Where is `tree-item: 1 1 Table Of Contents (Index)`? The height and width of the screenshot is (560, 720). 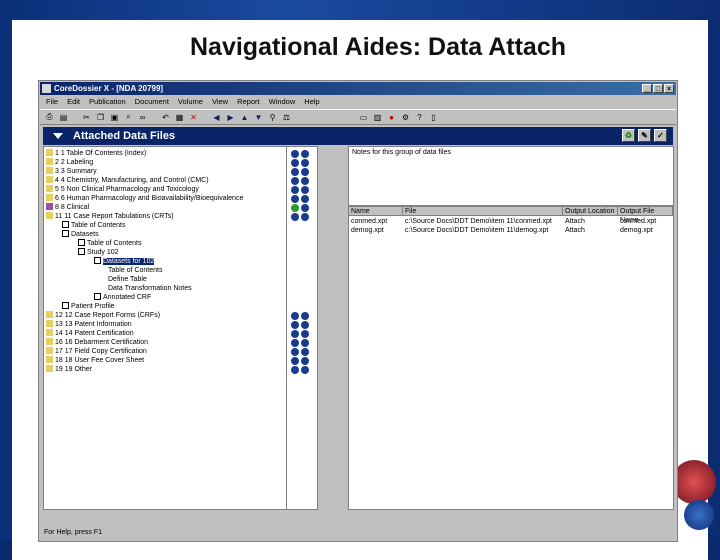
tree-item: 1 1 Table Of Contents (Index) is located at coordinates (96, 153).